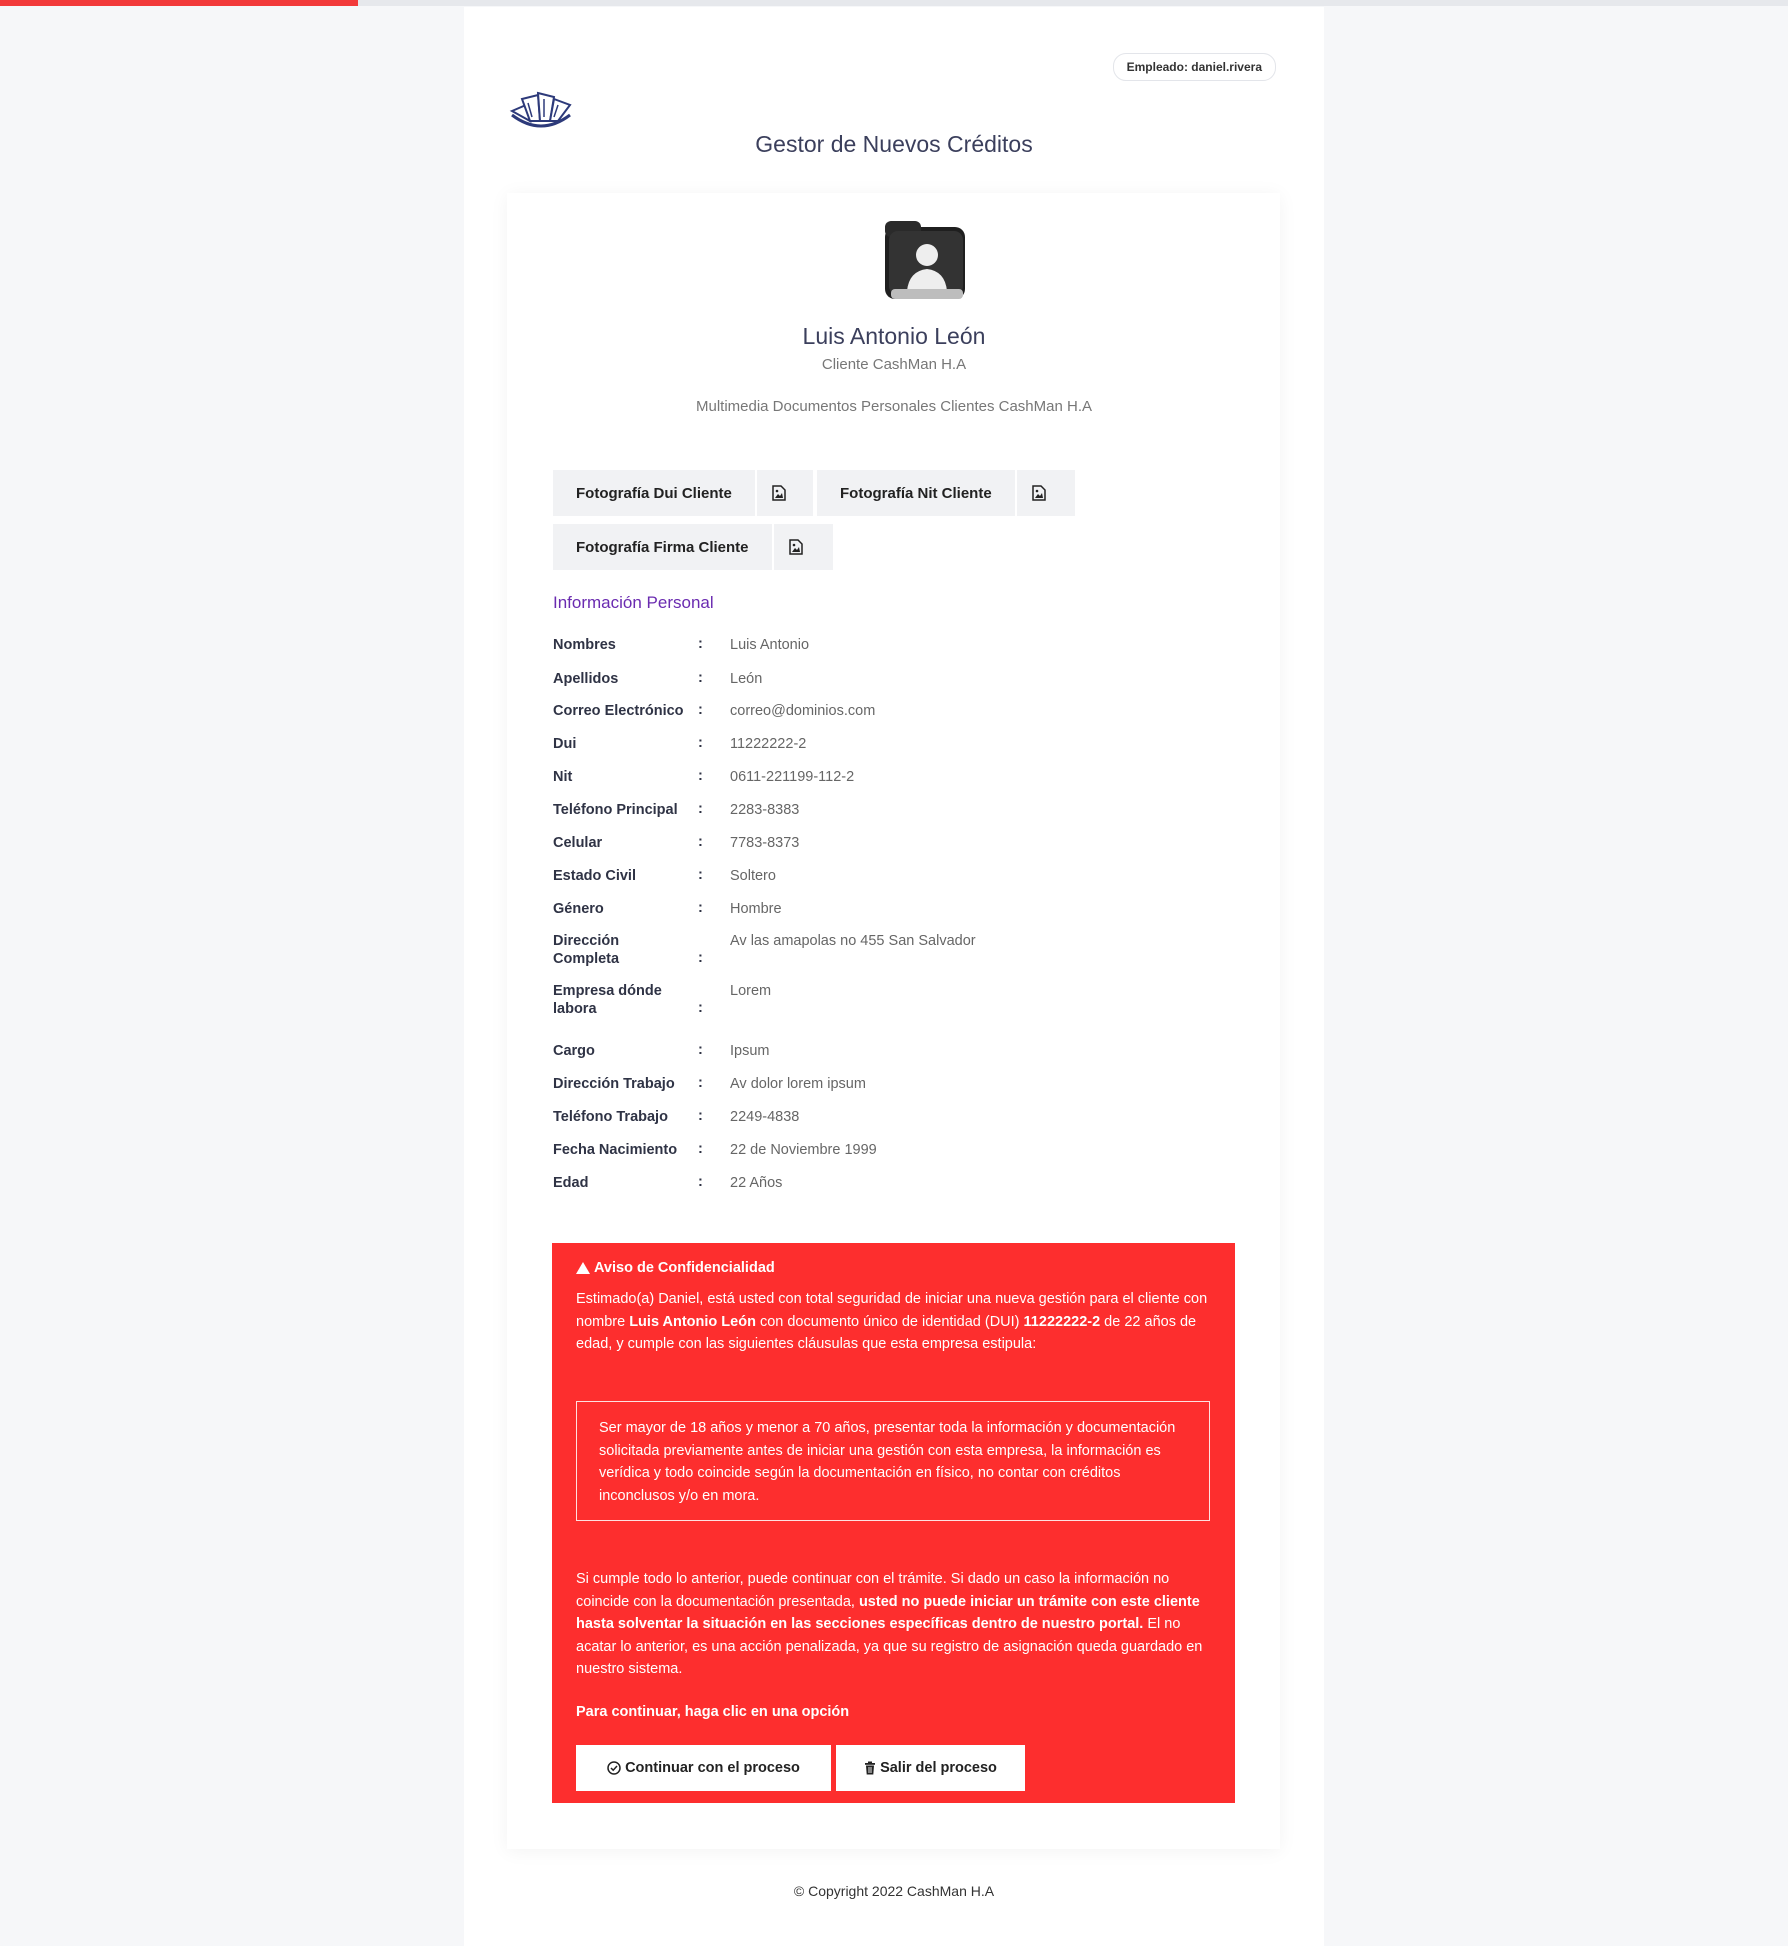  What do you see at coordinates (578, 843) in the screenshot?
I see `info-key: Celular` at bounding box center [578, 843].